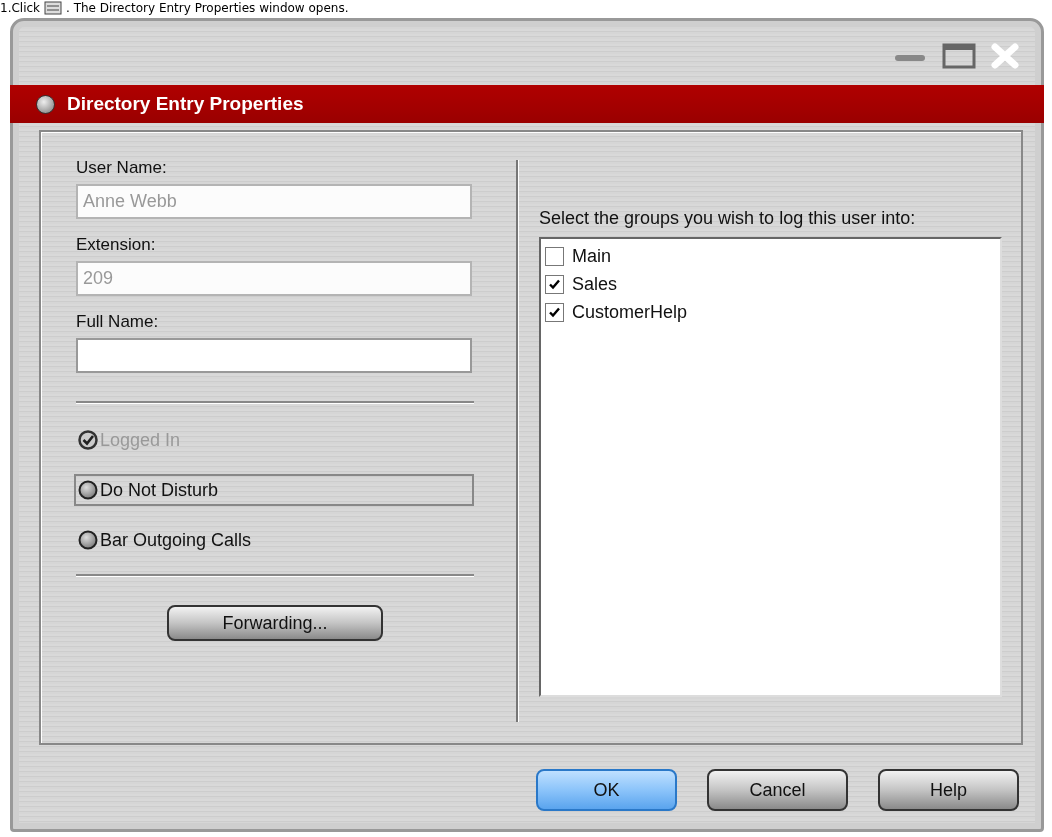 This screenshot has width=1052, height=837. I want to click on option-toggle: Bar Outgoing Calls, so click(274, 540).